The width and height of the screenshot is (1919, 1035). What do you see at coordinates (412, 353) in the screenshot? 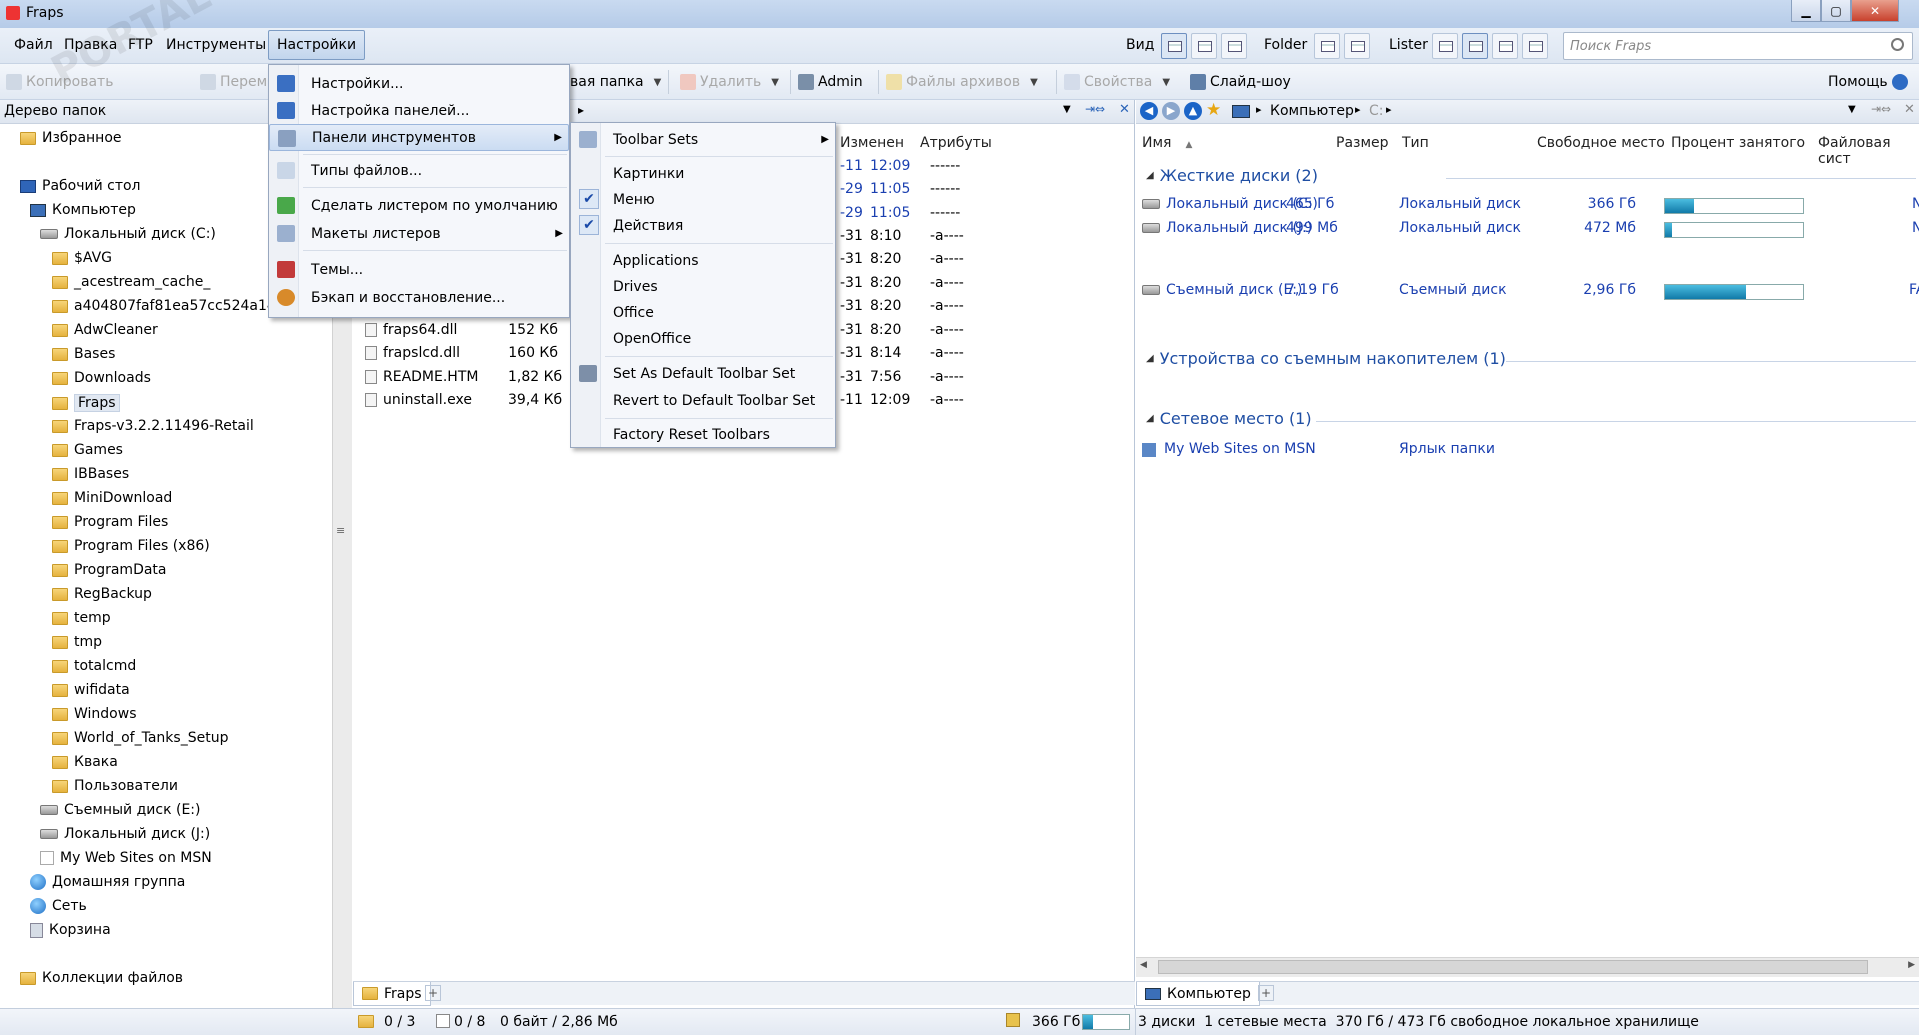
I see `file-row: frapslcd.dll` at bounding box center [412, 353].